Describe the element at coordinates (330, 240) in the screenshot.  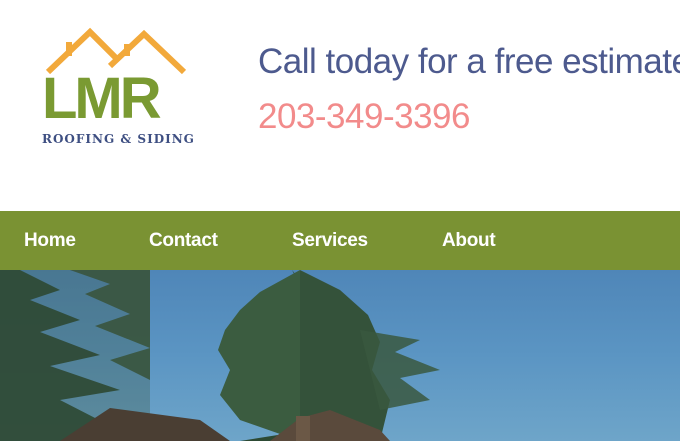
I see `nav-item-services: Services` at that location.